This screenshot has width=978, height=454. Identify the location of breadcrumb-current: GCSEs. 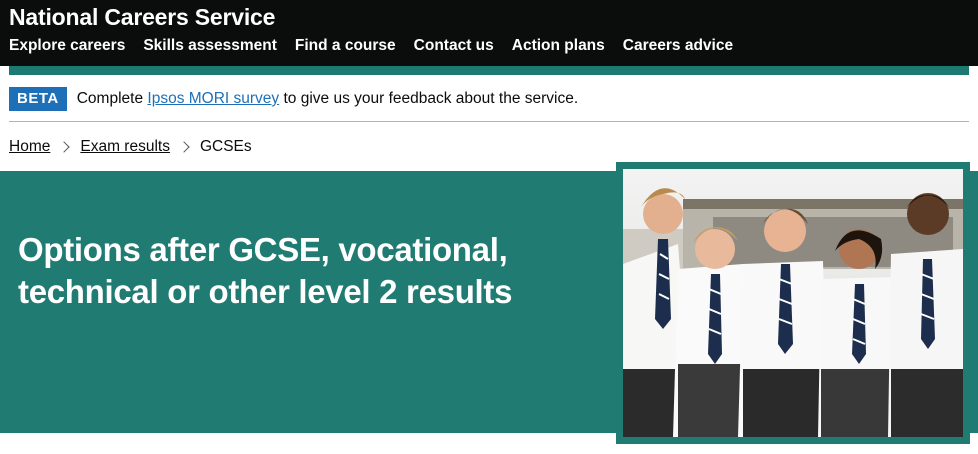
(225, 146).